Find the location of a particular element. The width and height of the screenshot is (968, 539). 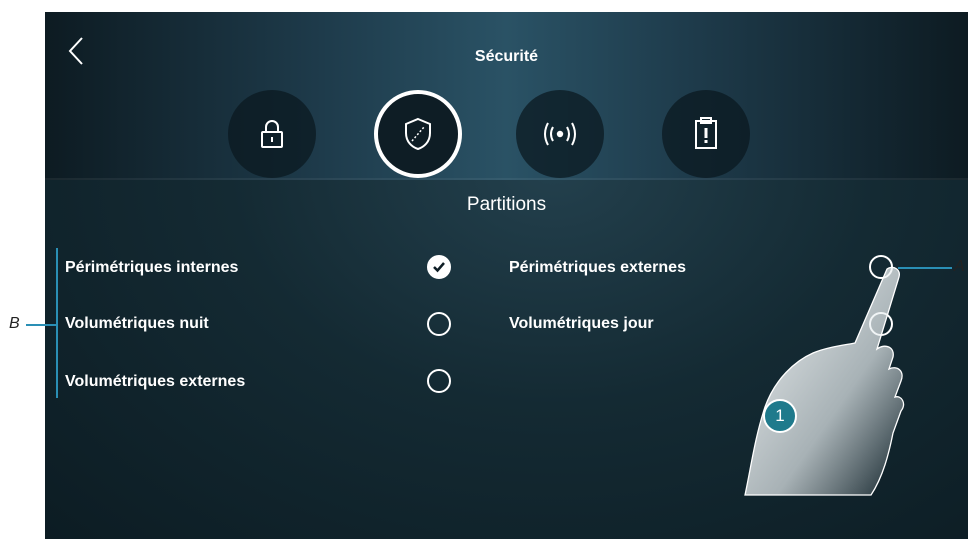

section-title: Partitions is located at coordinates (506, 204).